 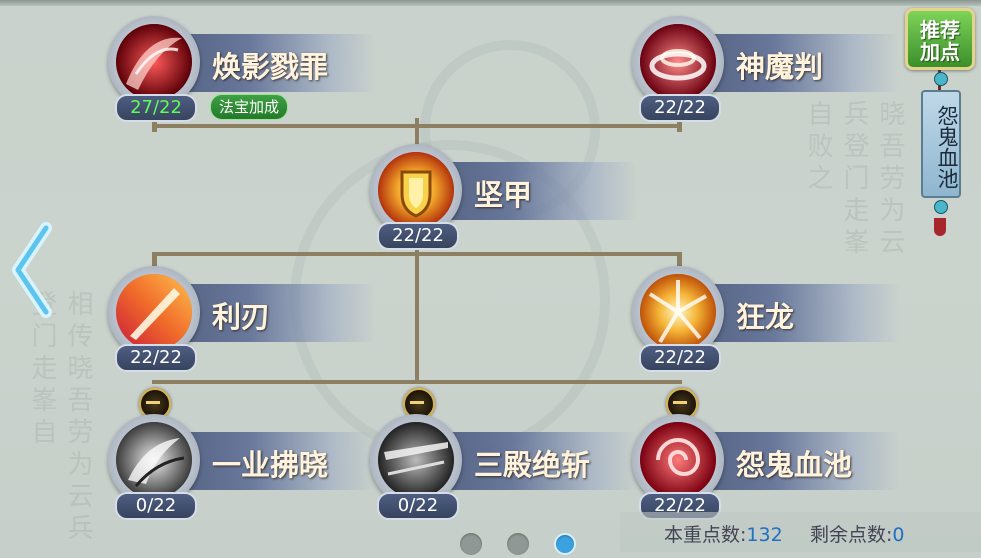 What do you see at coordinates (851, 535) in the screenshot?
I see `remaining-points-label: 剩余点数:` at bounding box center [851, 535].